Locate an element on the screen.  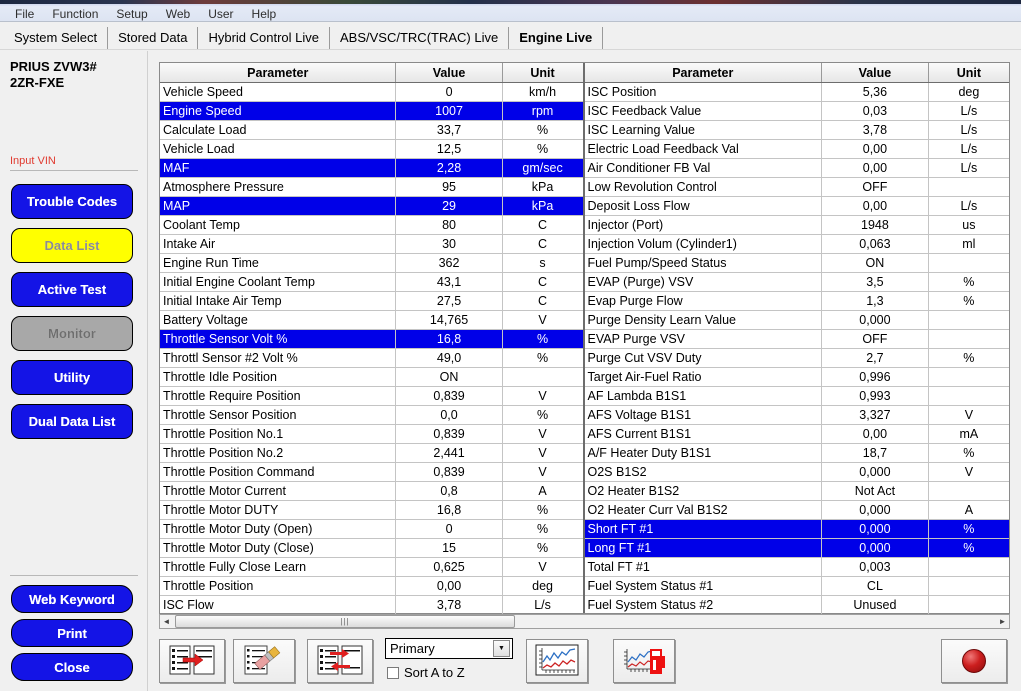
table-row: Throttle Position 0,00 deg is located at coordinates (371, 586).